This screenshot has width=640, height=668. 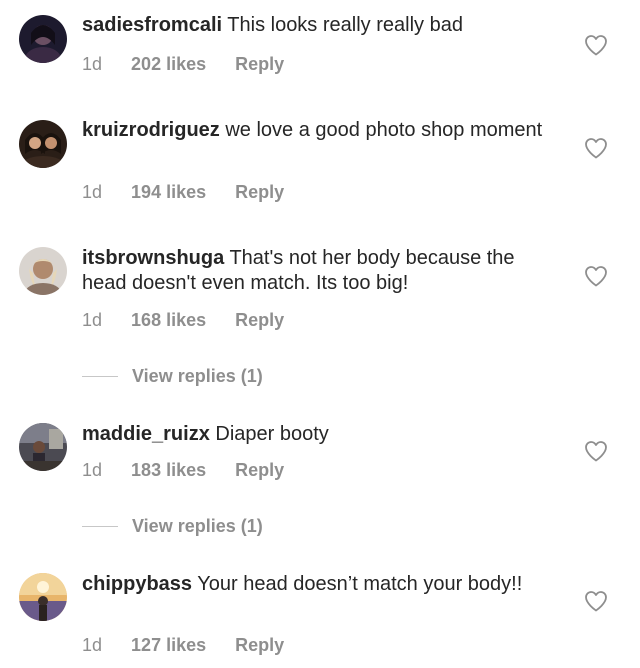 What do you see at coordinates (384, 130) in the screenshot?
I see `comment-body: we love a good photo shop moment` at bounding box center [384, 130].